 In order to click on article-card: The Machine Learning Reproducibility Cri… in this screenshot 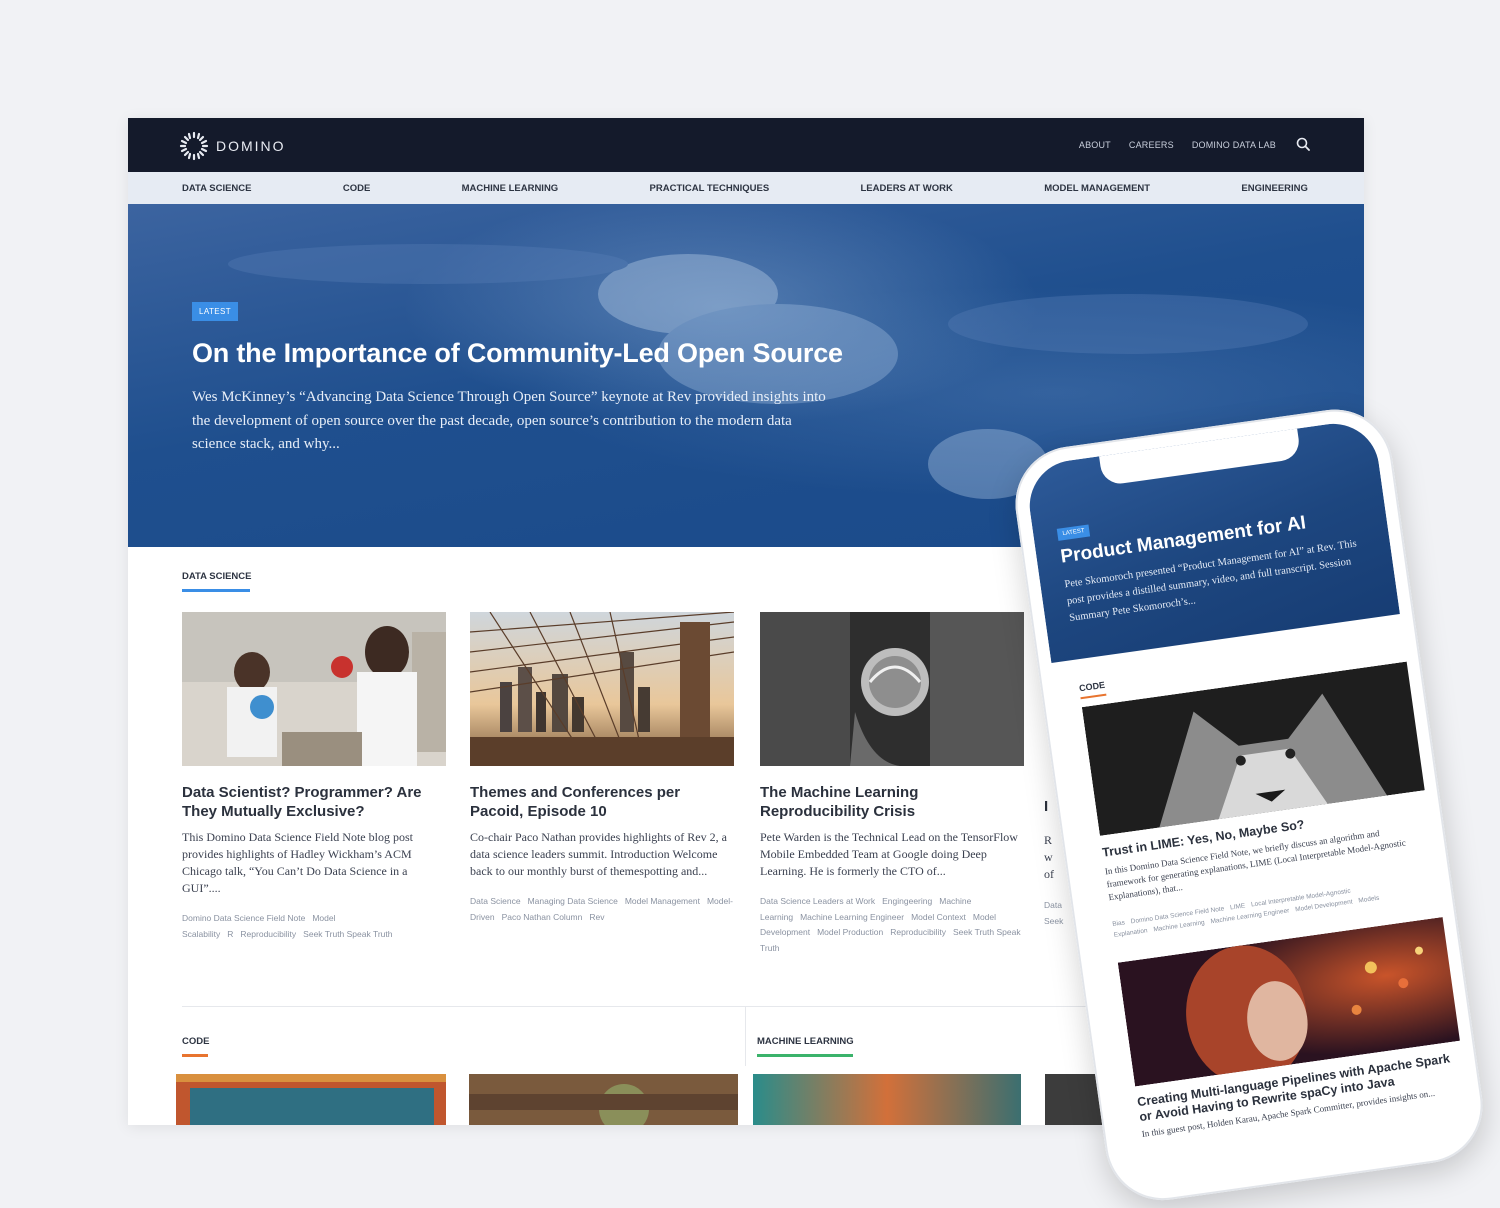, I will do `click(893, 784)`.